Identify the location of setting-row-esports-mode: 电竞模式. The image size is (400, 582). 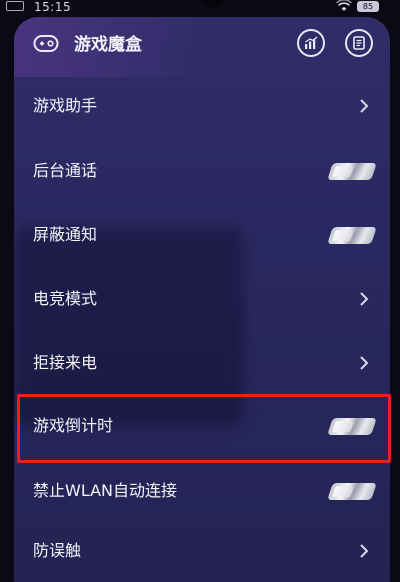
(202, 299).